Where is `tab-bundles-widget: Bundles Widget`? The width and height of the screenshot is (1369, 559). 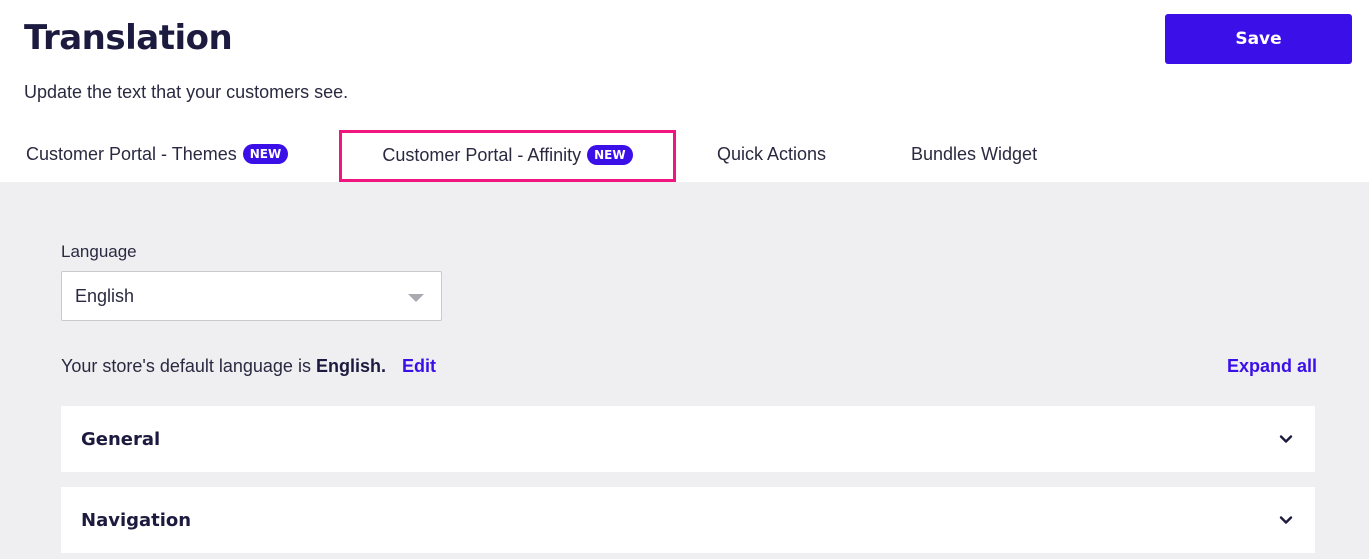
tab-bundles-widget: Bundles Widget is located at coordinates (974, 154).